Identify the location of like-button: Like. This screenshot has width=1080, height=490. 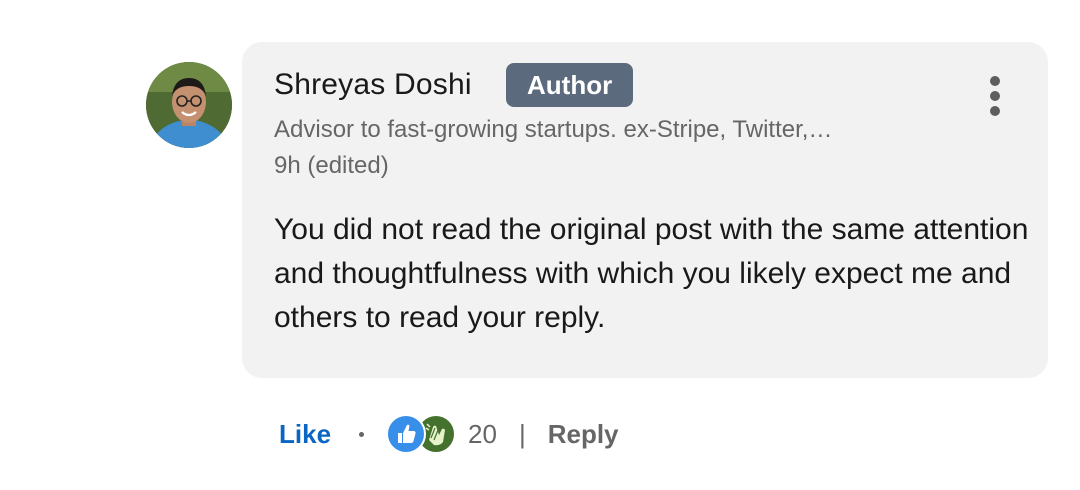
(305, 434).